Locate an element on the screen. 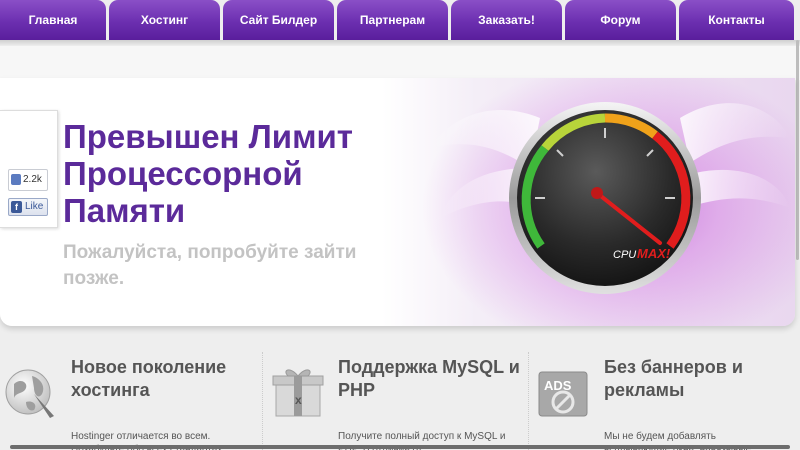 The width and height of the screenshot is (800, 450). social-like-widget: 2.2k f Like is located at coordinates (29, 169).